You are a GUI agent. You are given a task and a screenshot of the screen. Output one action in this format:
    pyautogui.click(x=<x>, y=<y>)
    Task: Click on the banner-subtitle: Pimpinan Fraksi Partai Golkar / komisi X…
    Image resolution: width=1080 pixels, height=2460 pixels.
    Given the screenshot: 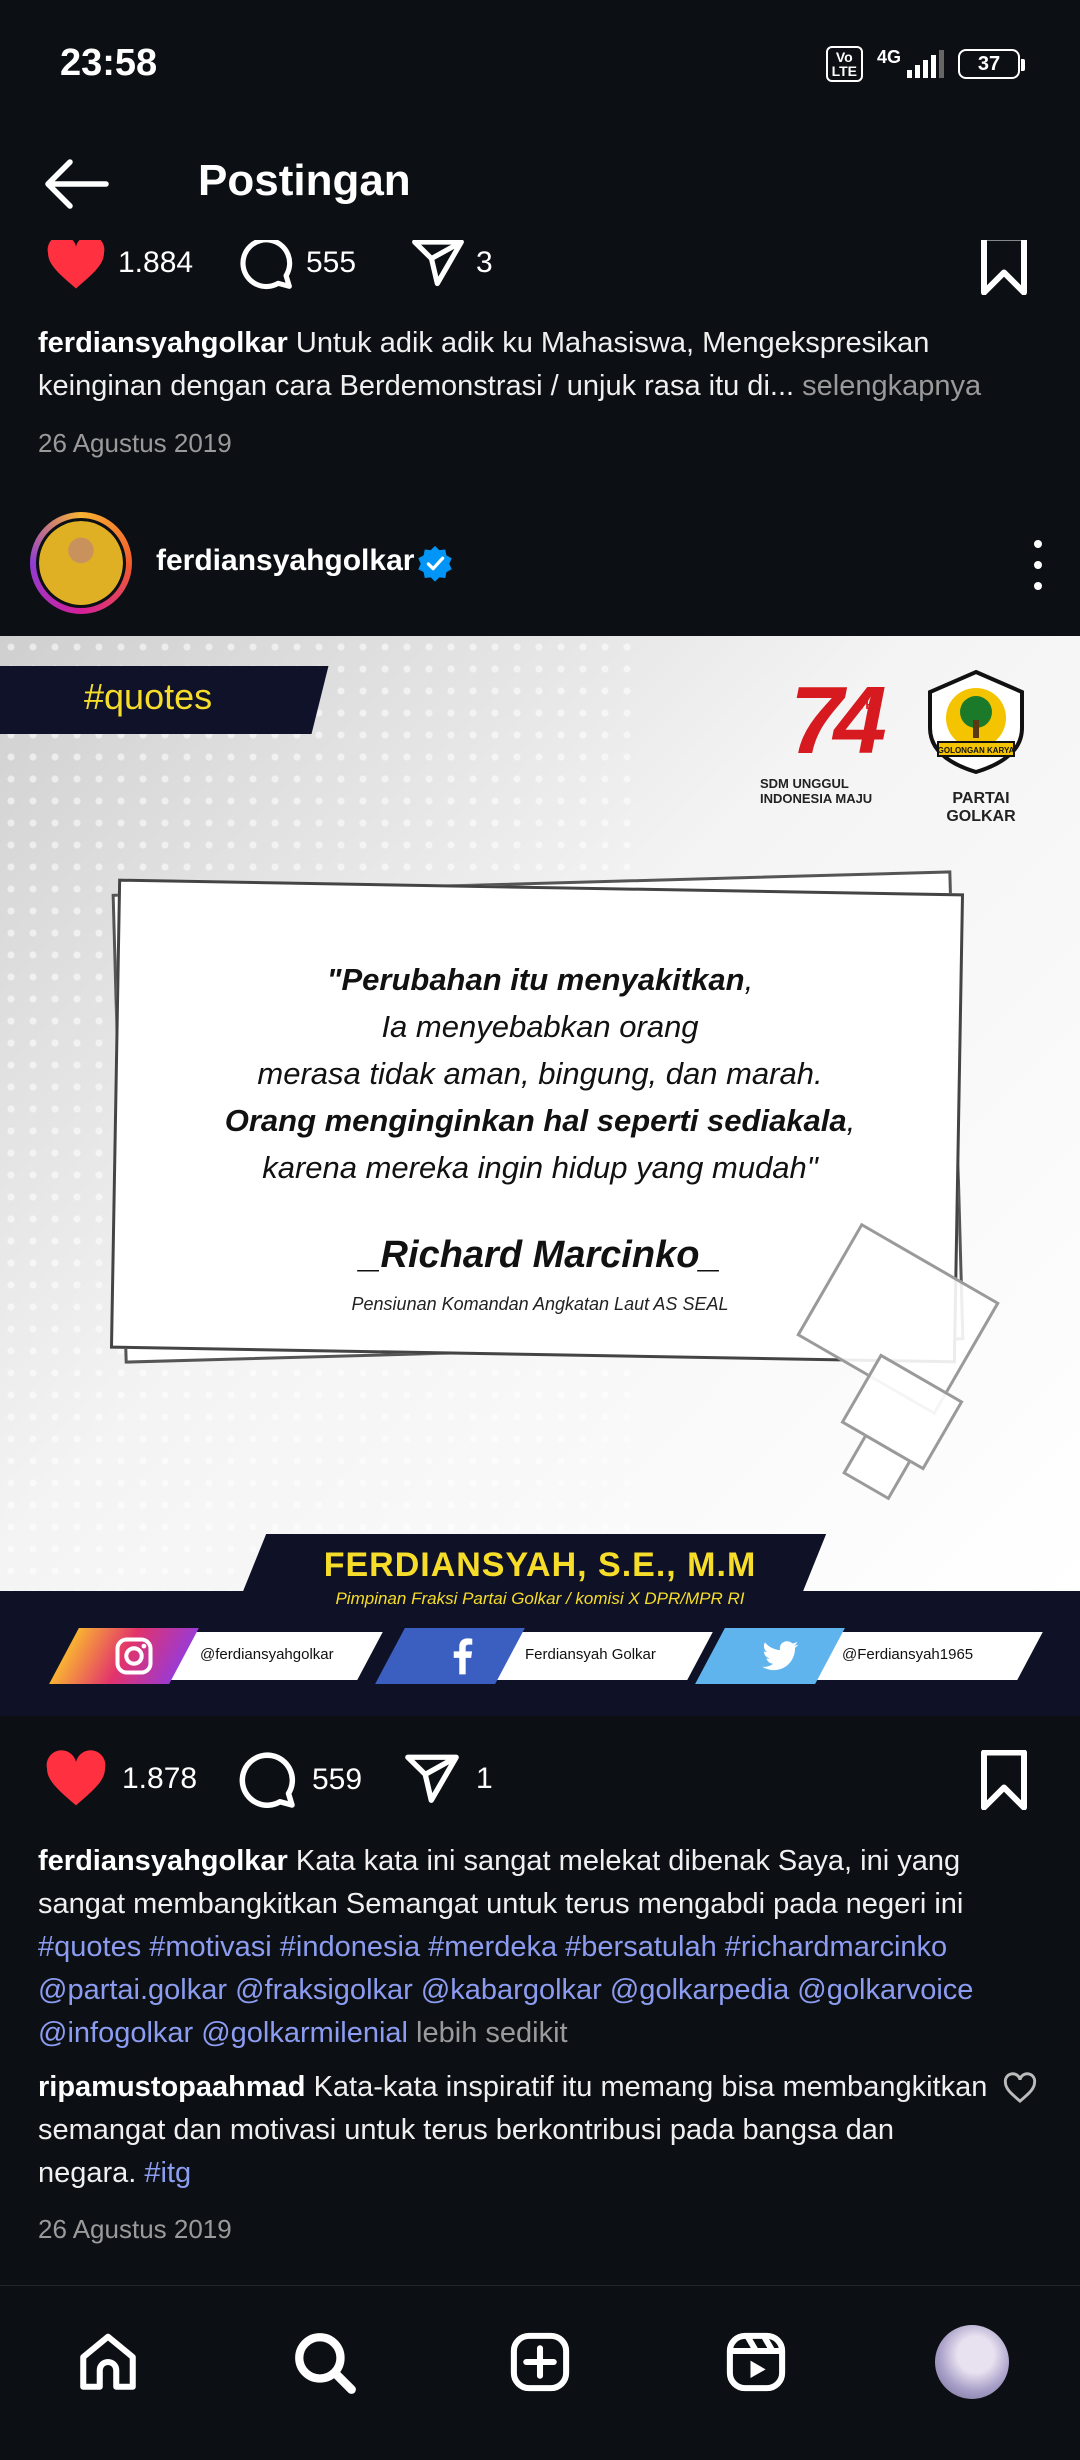 What is the action you would take?
    pyautogui.click(x=540, y=1598)
    